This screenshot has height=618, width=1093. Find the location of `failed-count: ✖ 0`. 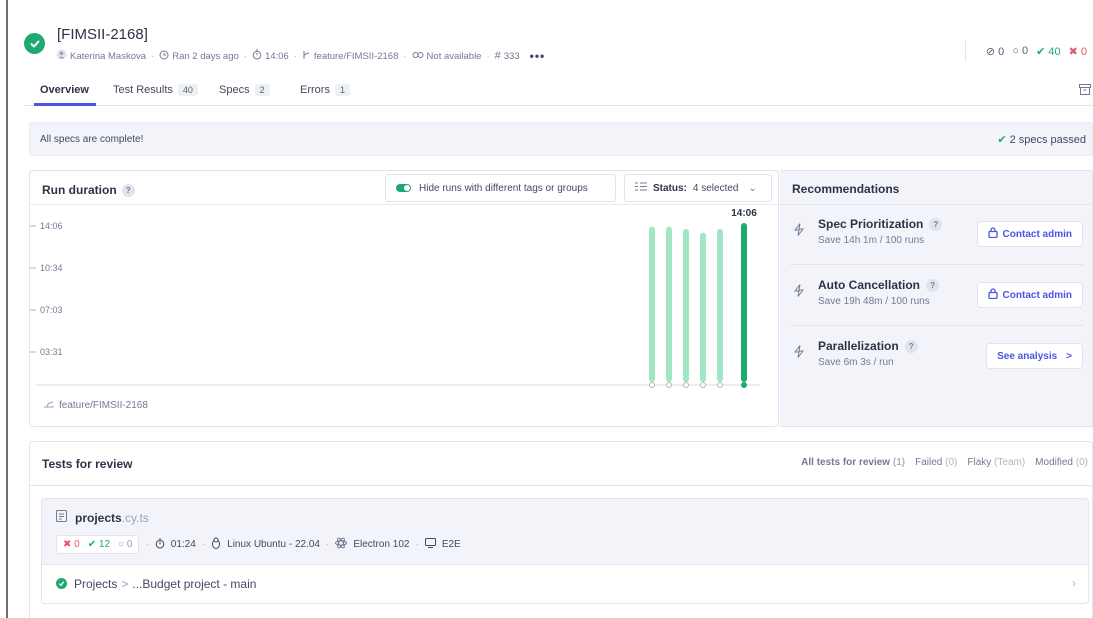

failed-count: ✖ 0 is located at coordinates (71, 544).